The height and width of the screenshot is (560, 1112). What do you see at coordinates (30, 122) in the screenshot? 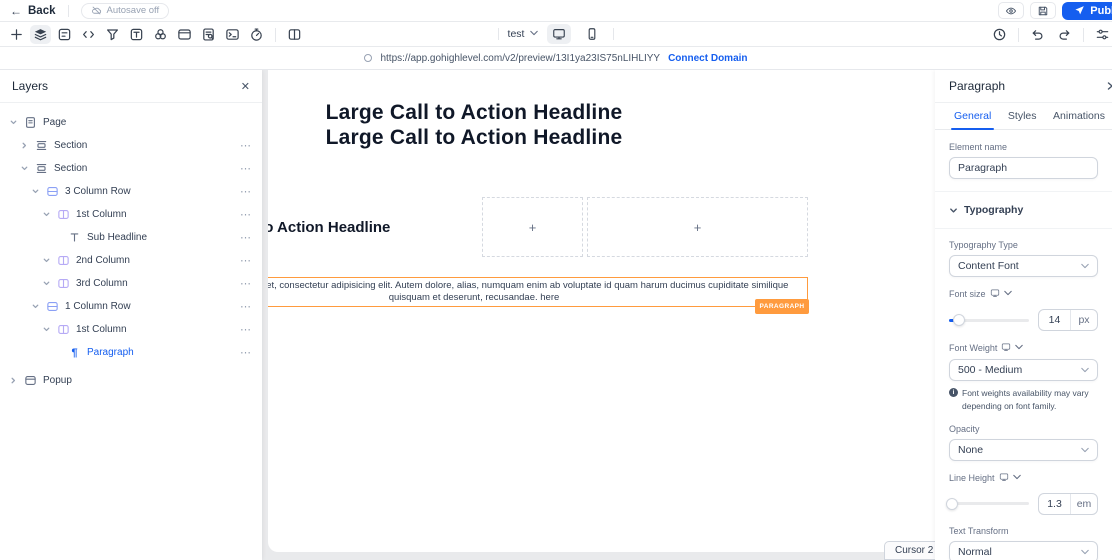
I see `page-icon` at bounding box center [30, 122].